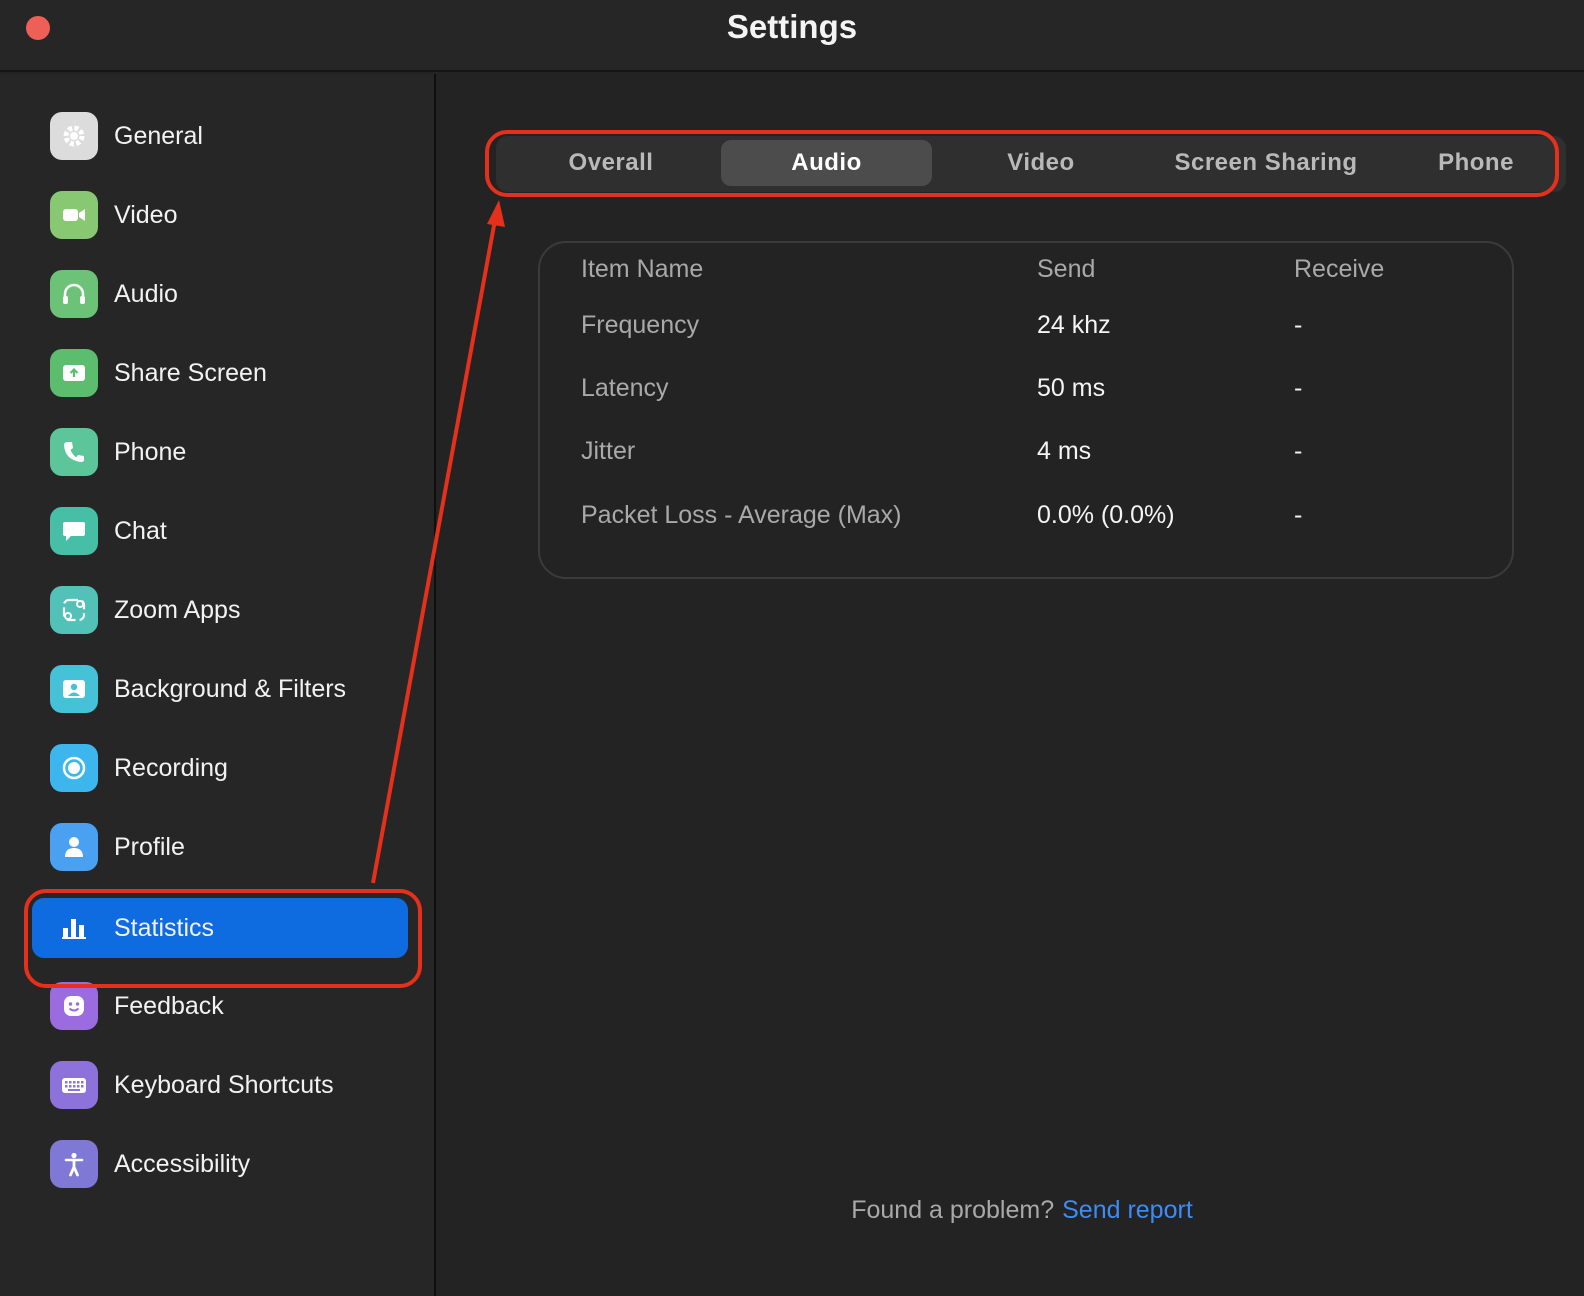 The width and height of the screenshot is (1584, 1296). Describe the element at coordinates (220, 531) in the screenshot. I see `sidebar-item-chat: Chat` at that location.